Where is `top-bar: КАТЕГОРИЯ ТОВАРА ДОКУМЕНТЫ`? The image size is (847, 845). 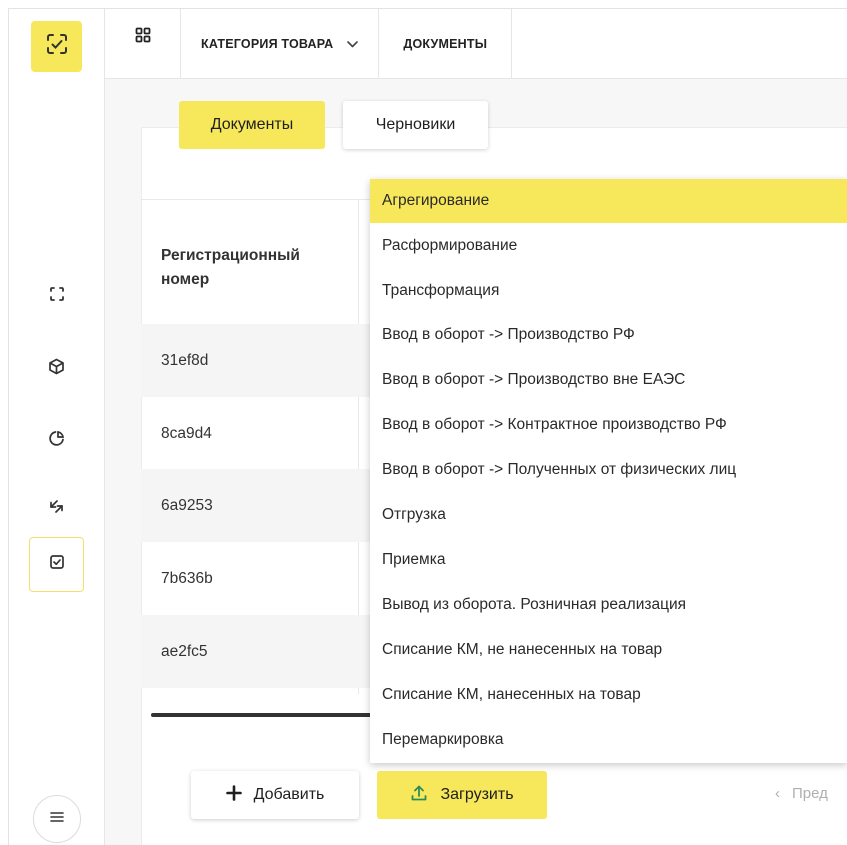 top-bar: КАТЕГОРИЯ ТОВАРА ДОКУМЕНТЫ is located at coordinates (476, 44).